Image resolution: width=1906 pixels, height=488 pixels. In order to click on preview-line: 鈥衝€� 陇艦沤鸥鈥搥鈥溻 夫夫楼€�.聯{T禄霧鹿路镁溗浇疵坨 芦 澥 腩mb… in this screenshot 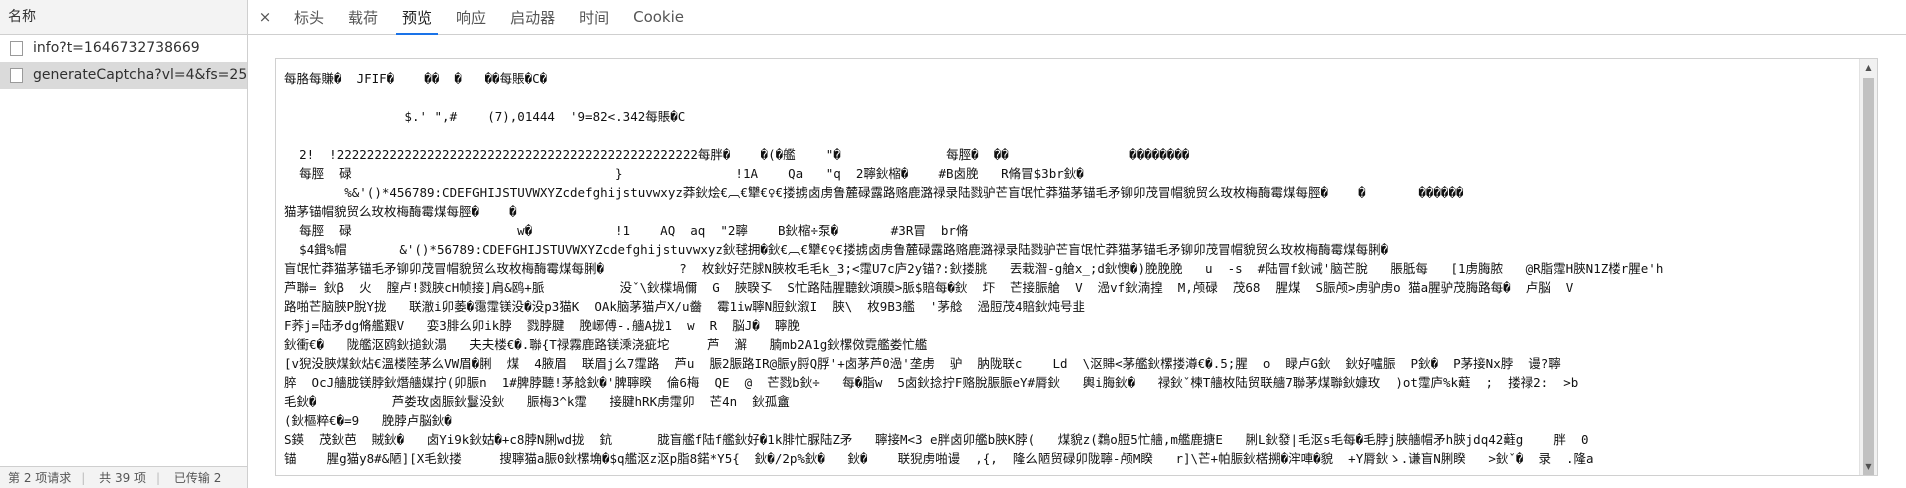, I will do `click(606, 344)`.